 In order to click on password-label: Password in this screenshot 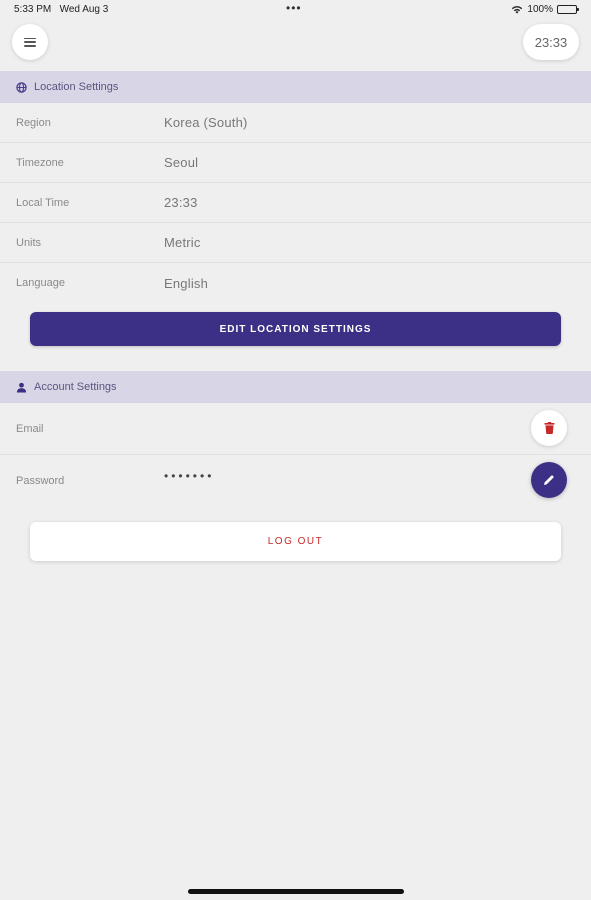, I will do `click(40, 481)`.